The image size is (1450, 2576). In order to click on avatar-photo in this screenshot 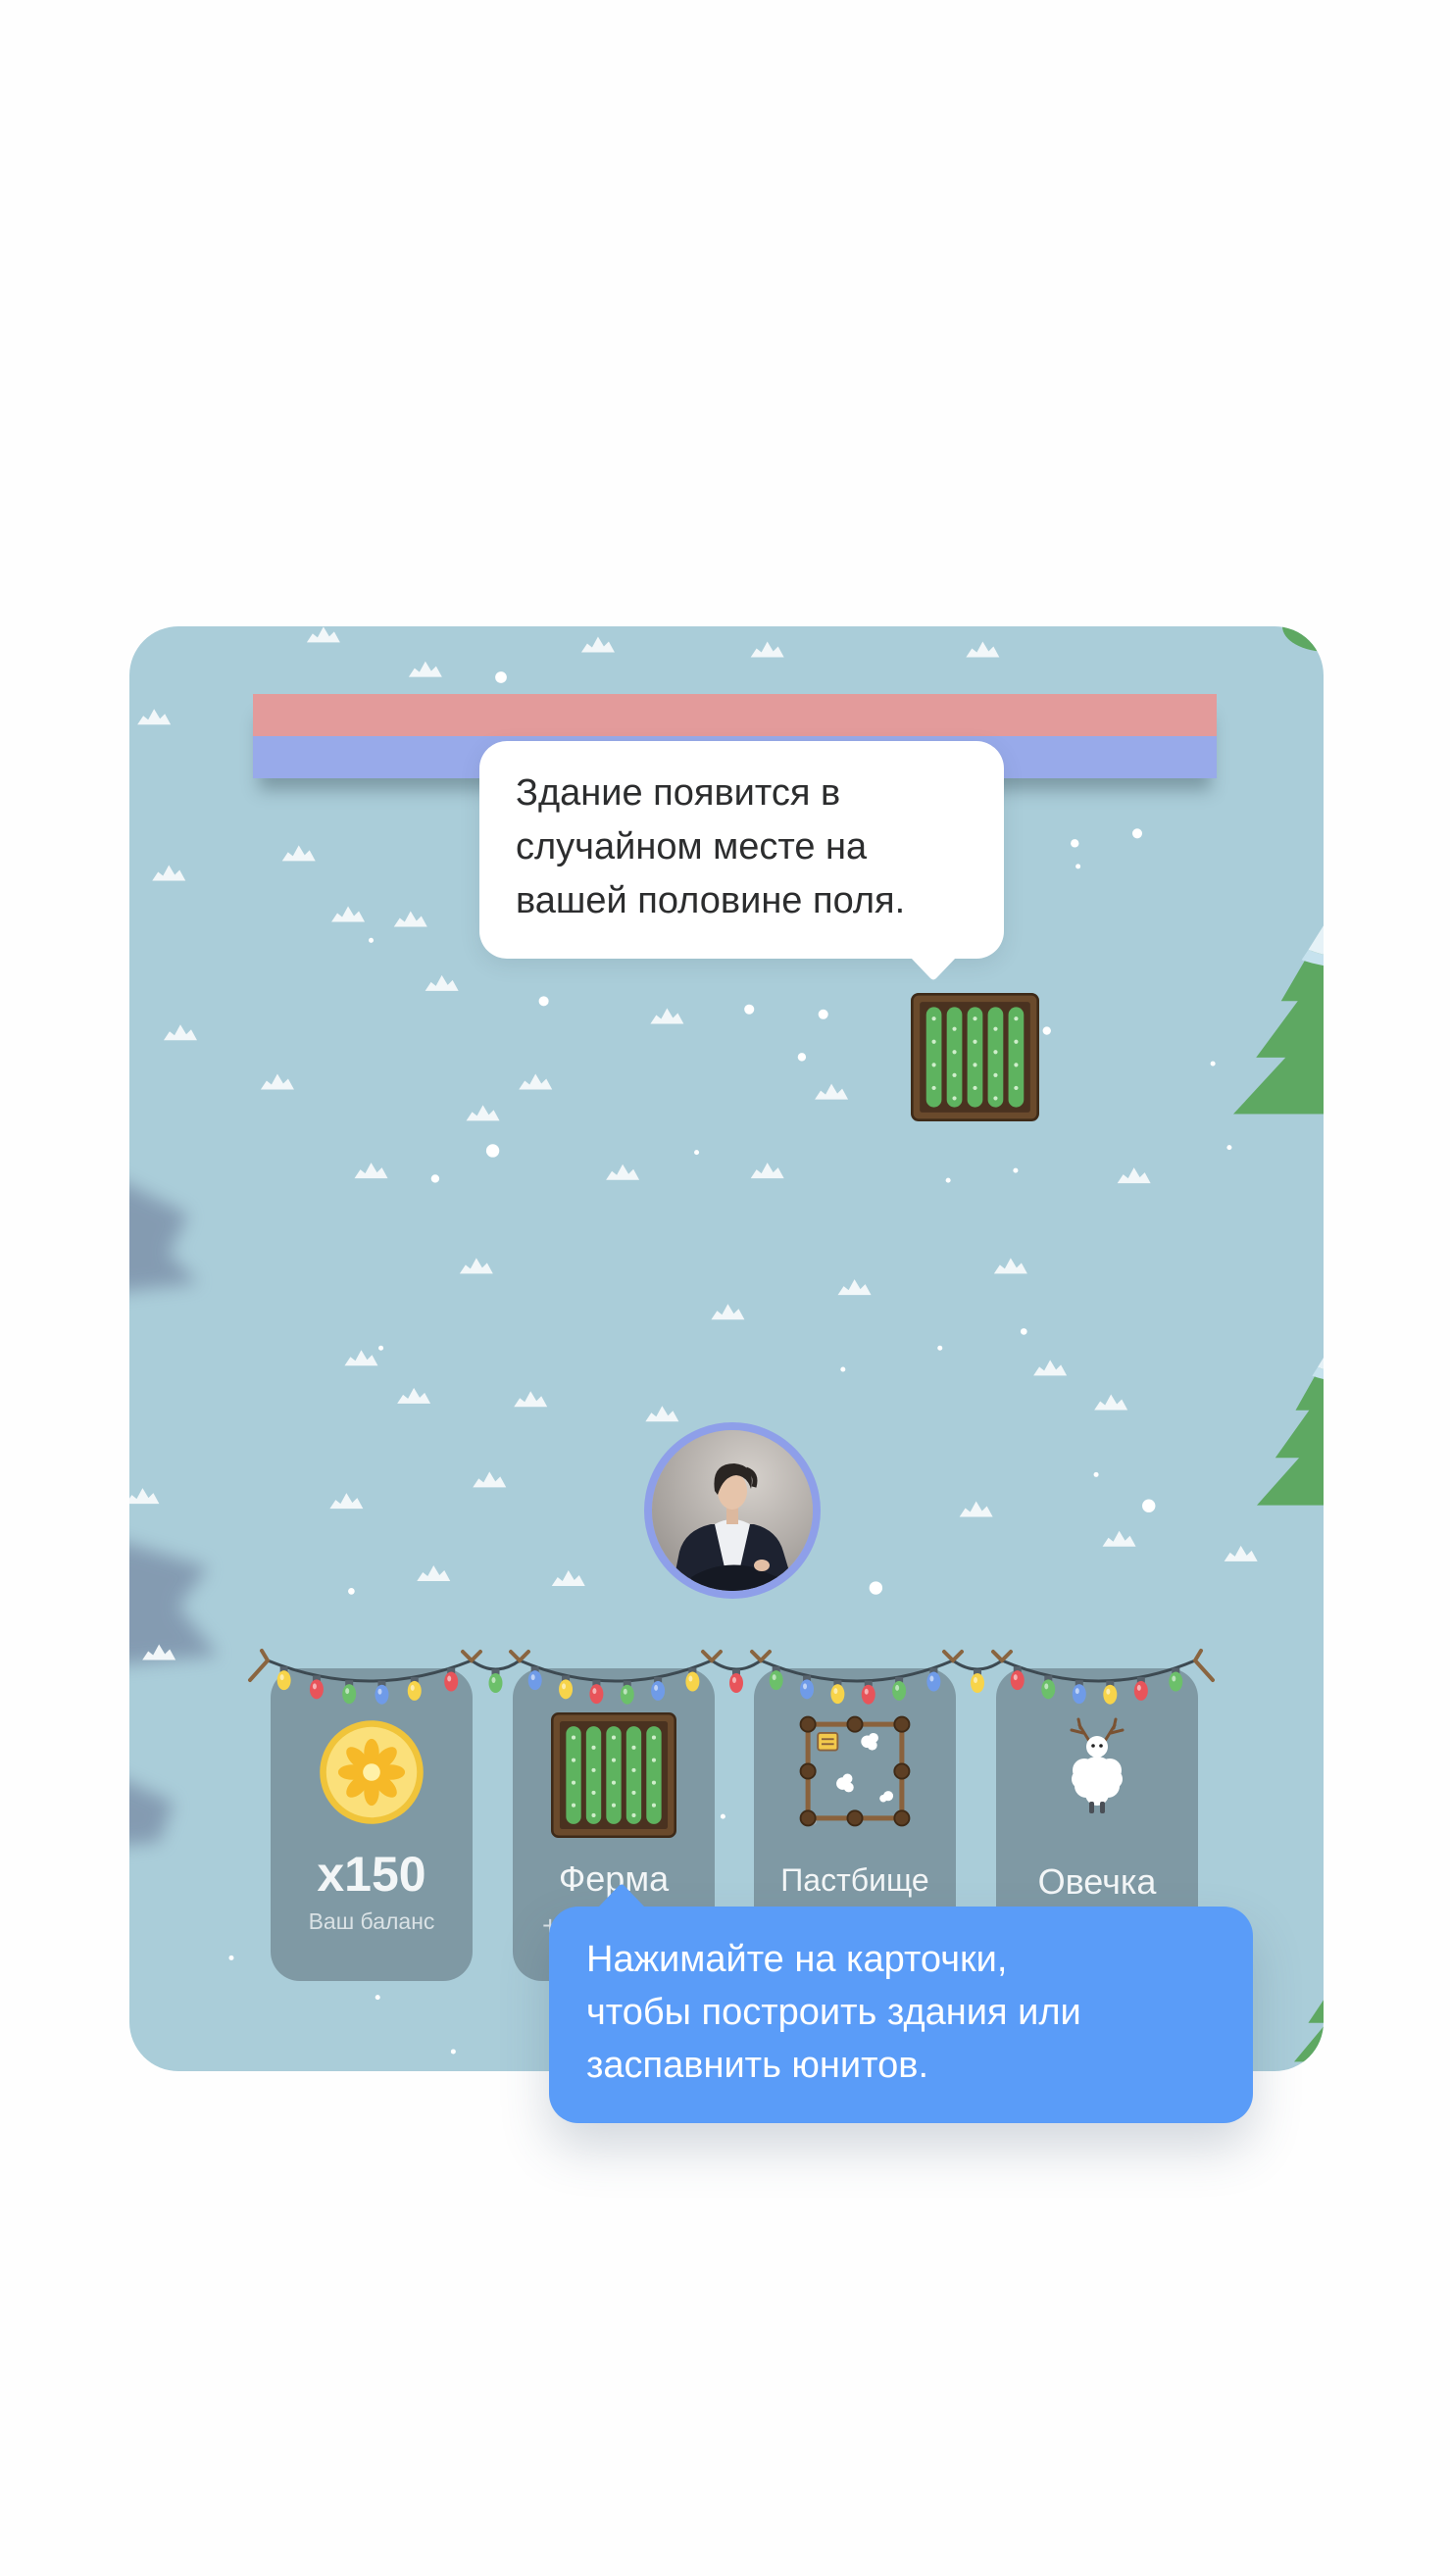, I will do `click(732, 1510)`.